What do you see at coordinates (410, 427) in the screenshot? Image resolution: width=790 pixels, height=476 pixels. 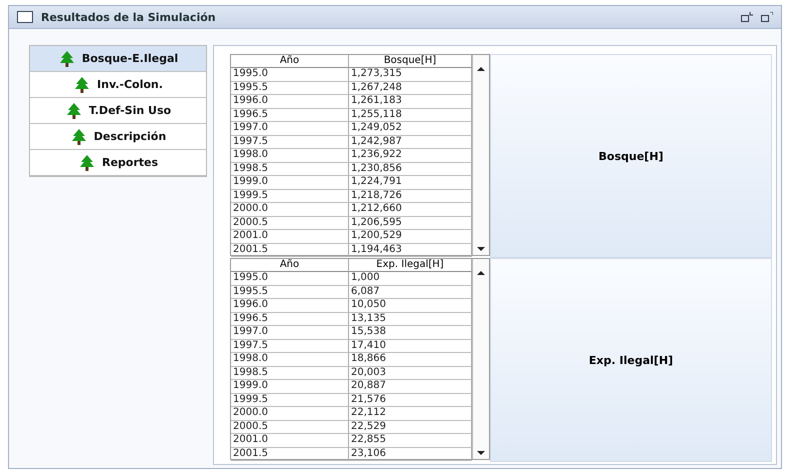 I see `table-cell: 22,529` at bounding box center [410, 427].